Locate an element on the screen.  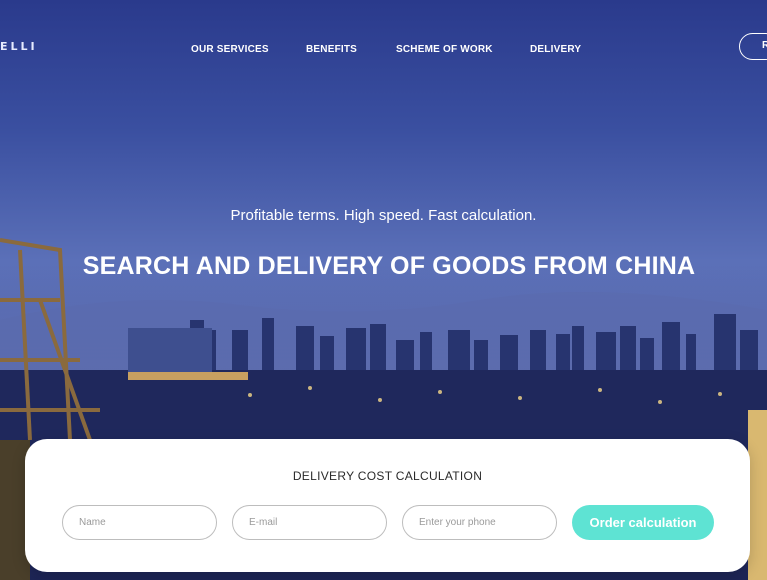
form-title: DELIVERY COST CALCULATION is located at coordinates (387, 476).